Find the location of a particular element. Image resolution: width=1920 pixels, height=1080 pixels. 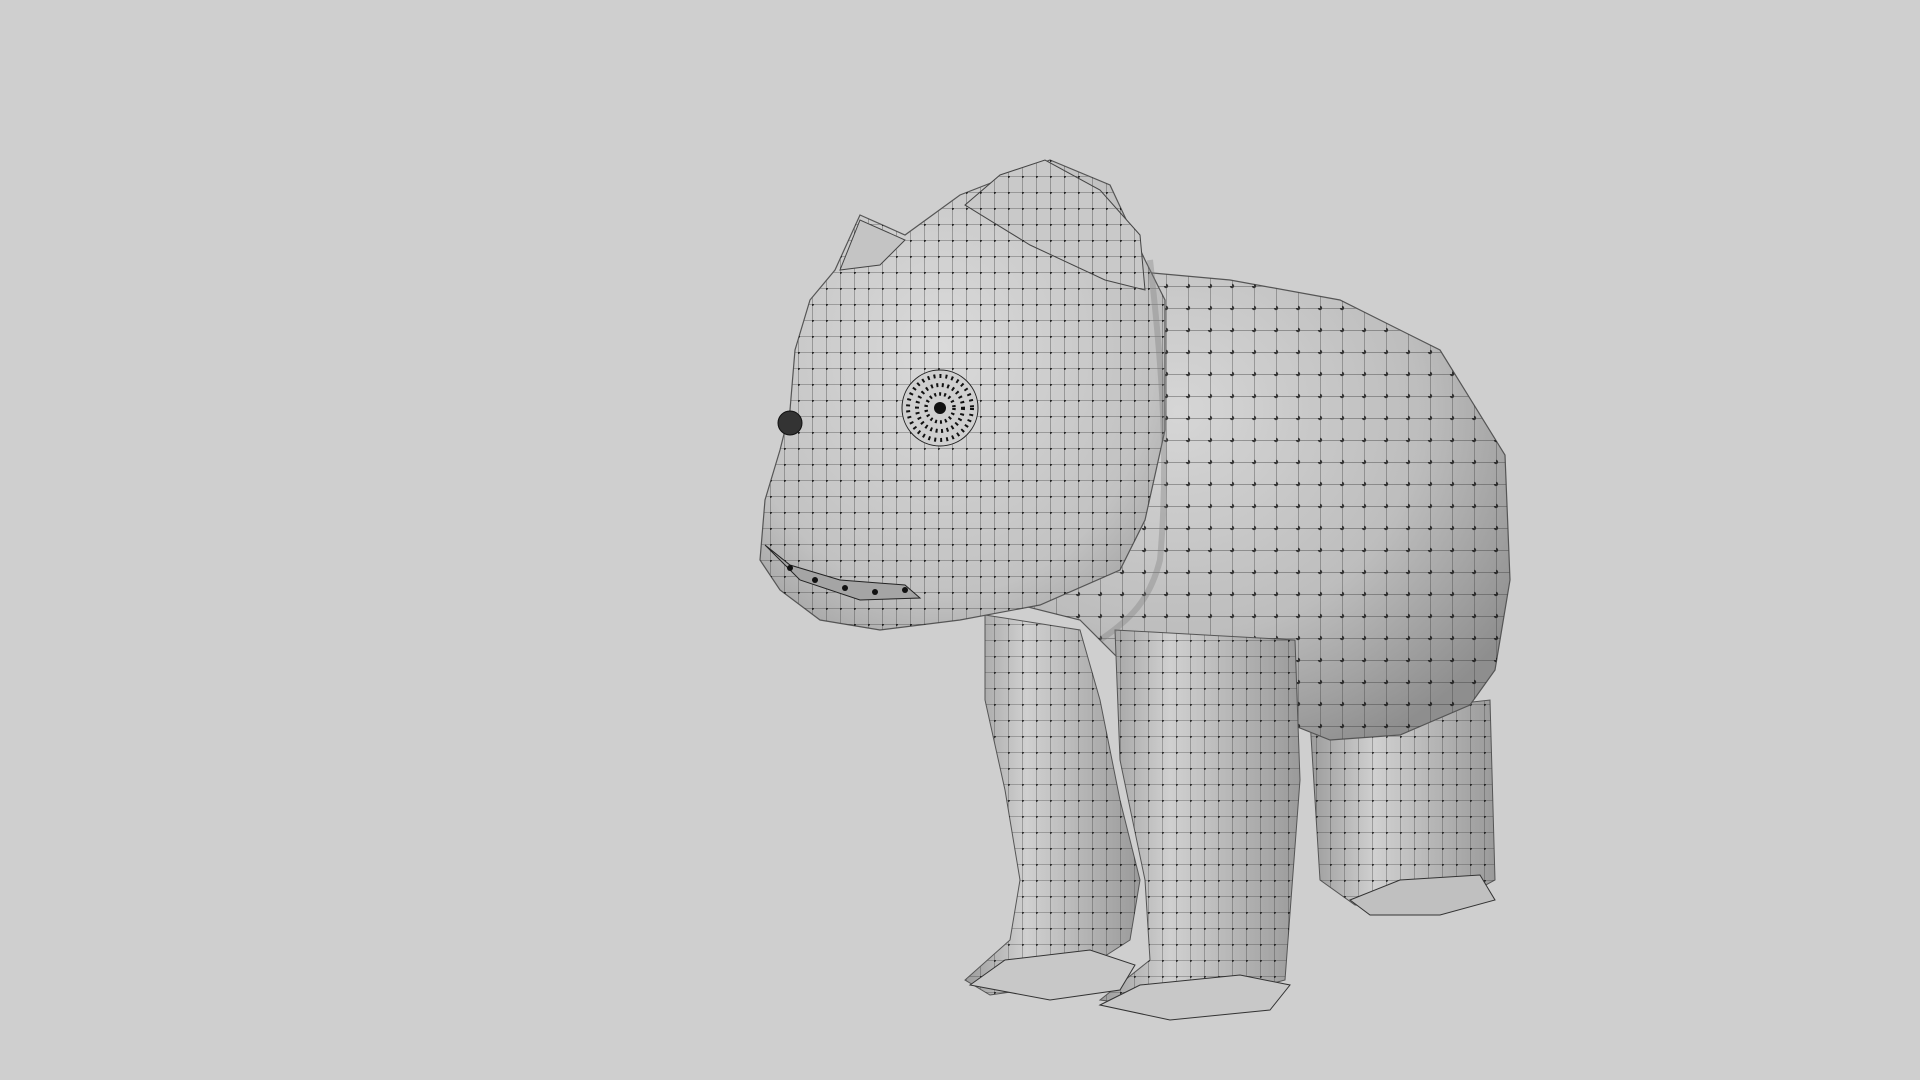

front-right-leg is located at coordinates (1199, 817).